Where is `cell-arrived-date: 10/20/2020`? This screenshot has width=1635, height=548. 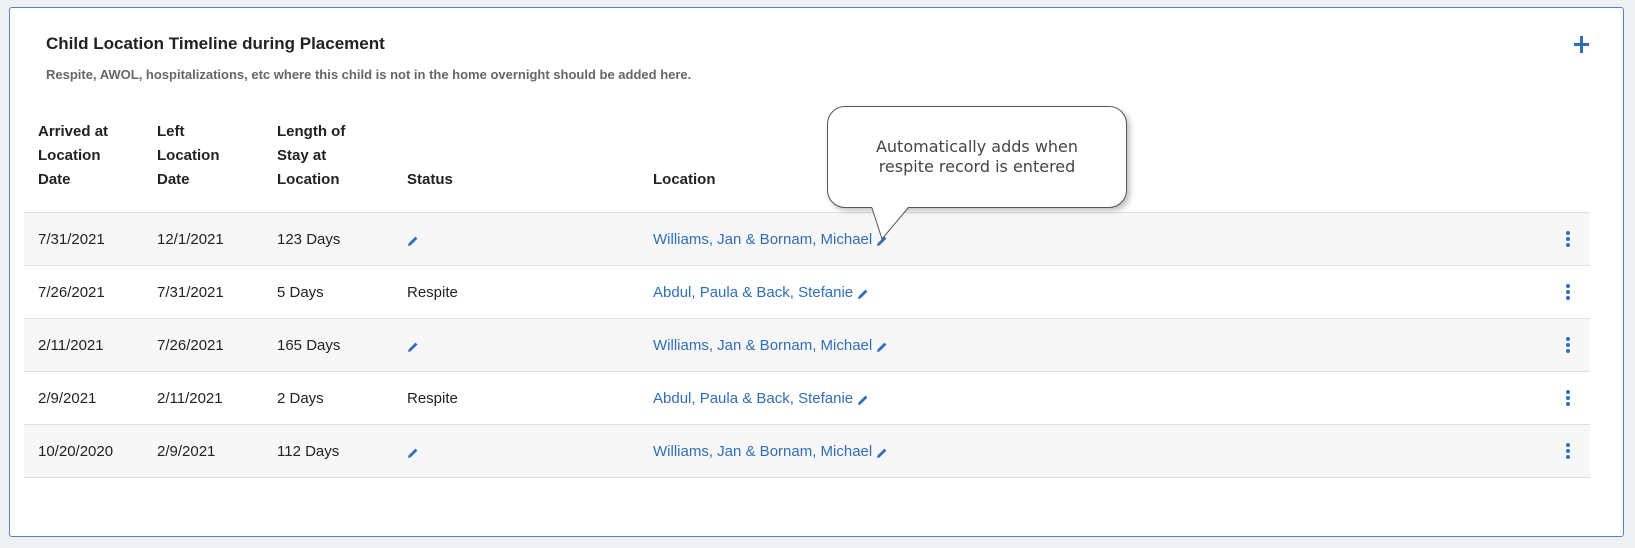 cell-arrived-date: 10/20/2020 is located at coordinates (76, 451).